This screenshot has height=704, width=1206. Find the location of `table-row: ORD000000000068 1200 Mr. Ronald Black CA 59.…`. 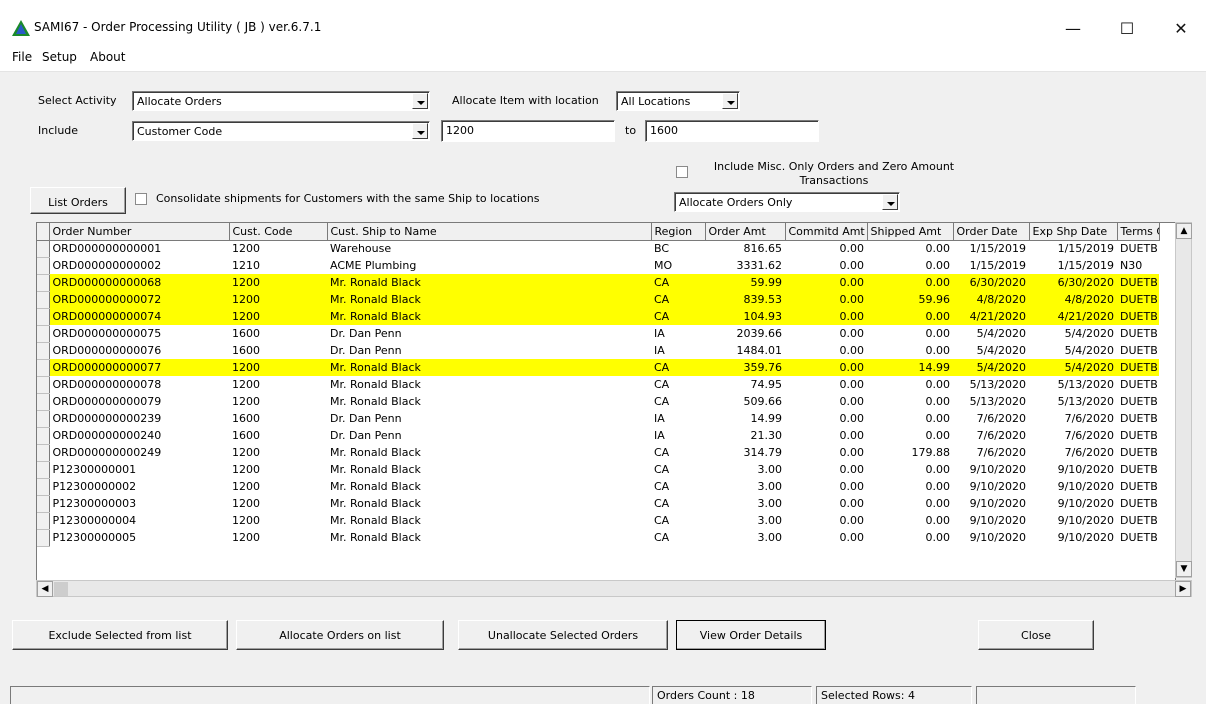

table-row: ORD000000000068 1200 Mr. Ronald Black CA 59.… is located at coordinates (598, 283).